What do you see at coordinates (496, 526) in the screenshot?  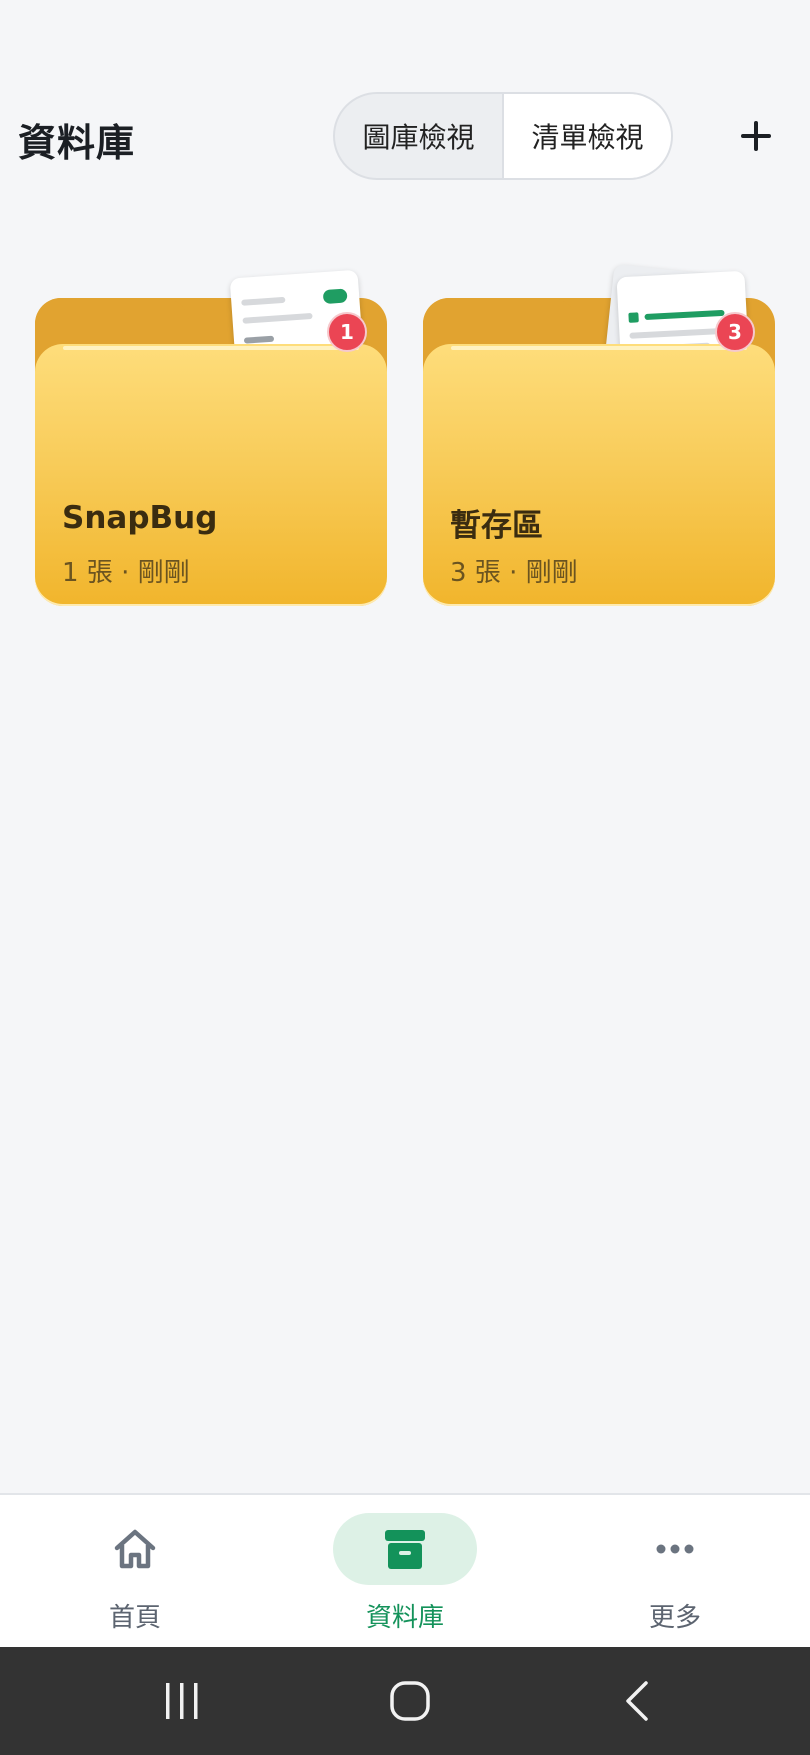 I see `folder-name: 暫存區` at bounding box center [496, 526].